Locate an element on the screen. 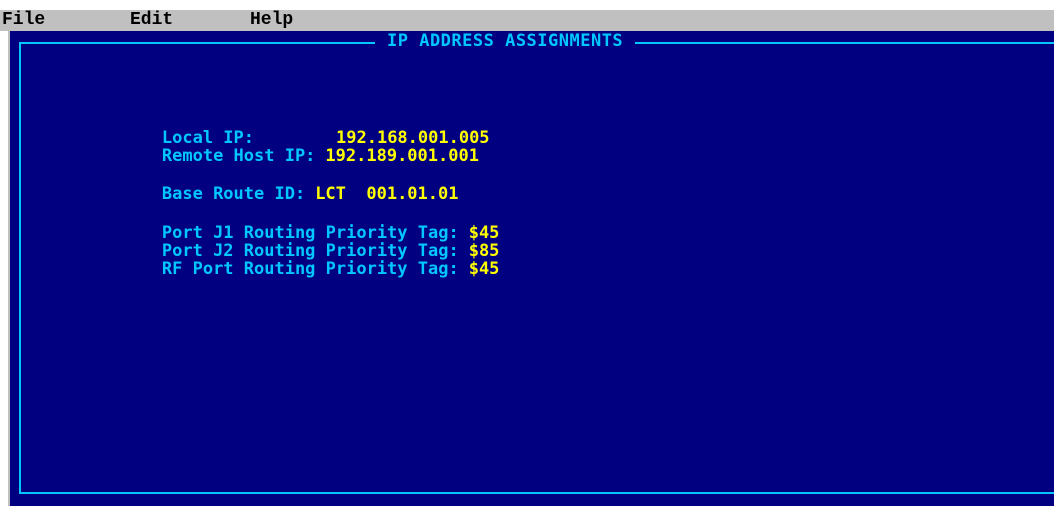  base-route-id-value: LCT 001.01.01 is located at coordinates (386, 194).